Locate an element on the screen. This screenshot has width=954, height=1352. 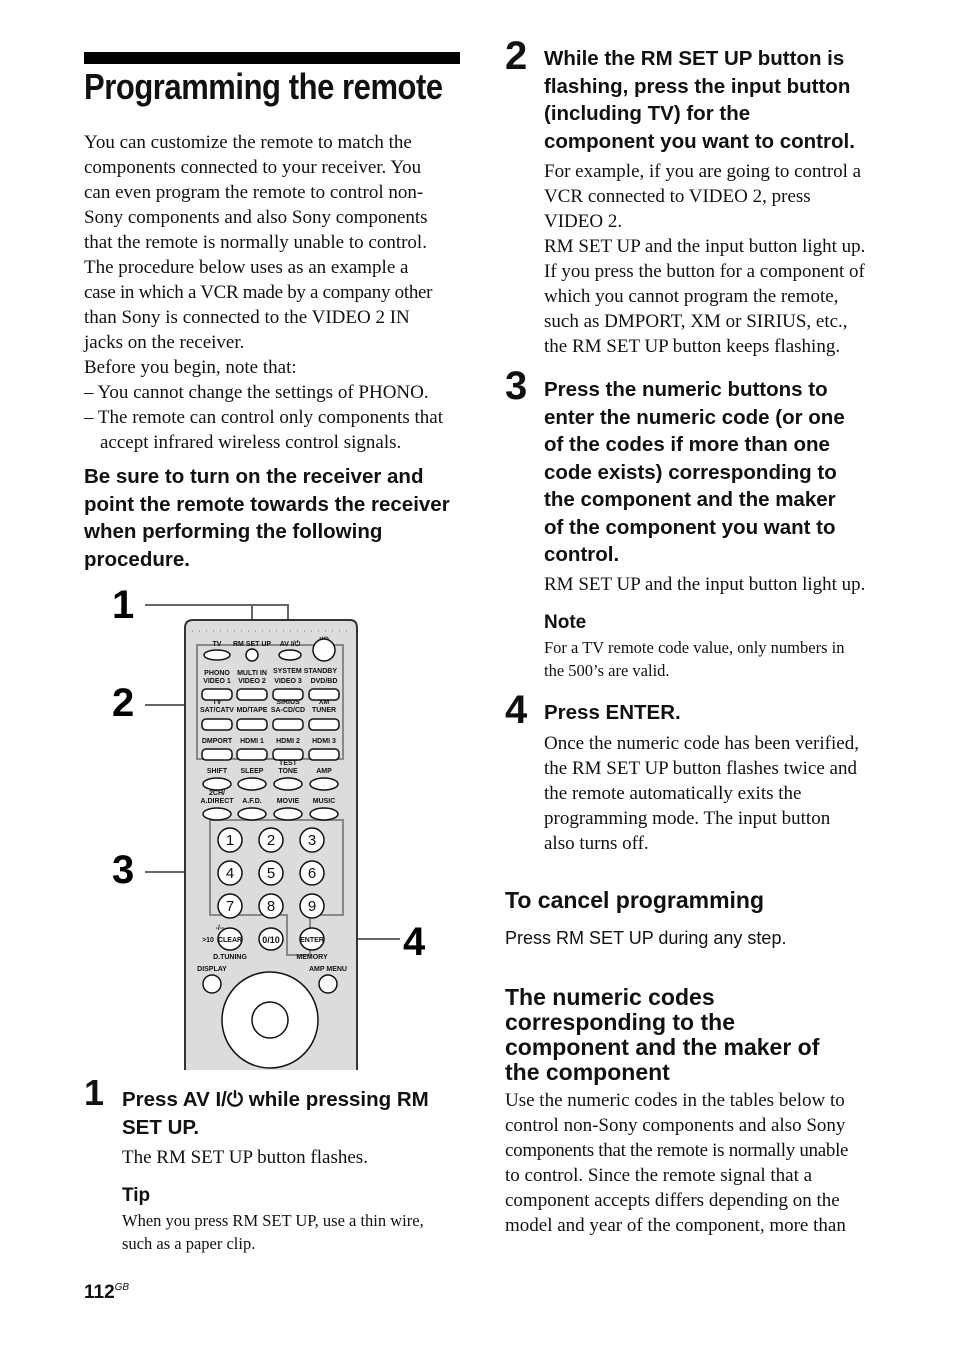
heading-line: corresponding to the is located at coordinates (620, 1022).